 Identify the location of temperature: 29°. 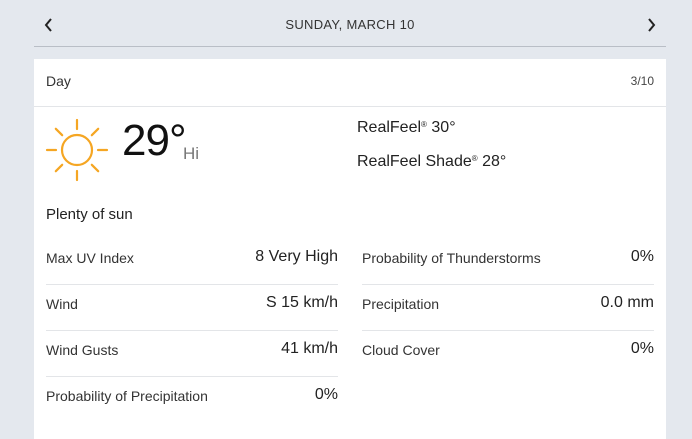
(154, 140).